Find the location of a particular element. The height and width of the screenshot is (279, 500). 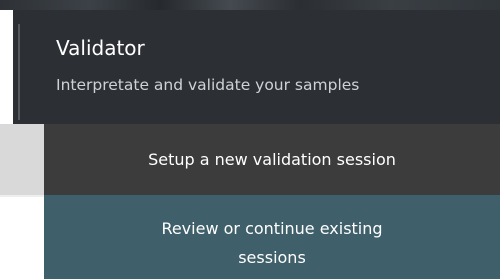

review-sessions-label-line1: Review or continue existing is located at coordinates (272, 228).